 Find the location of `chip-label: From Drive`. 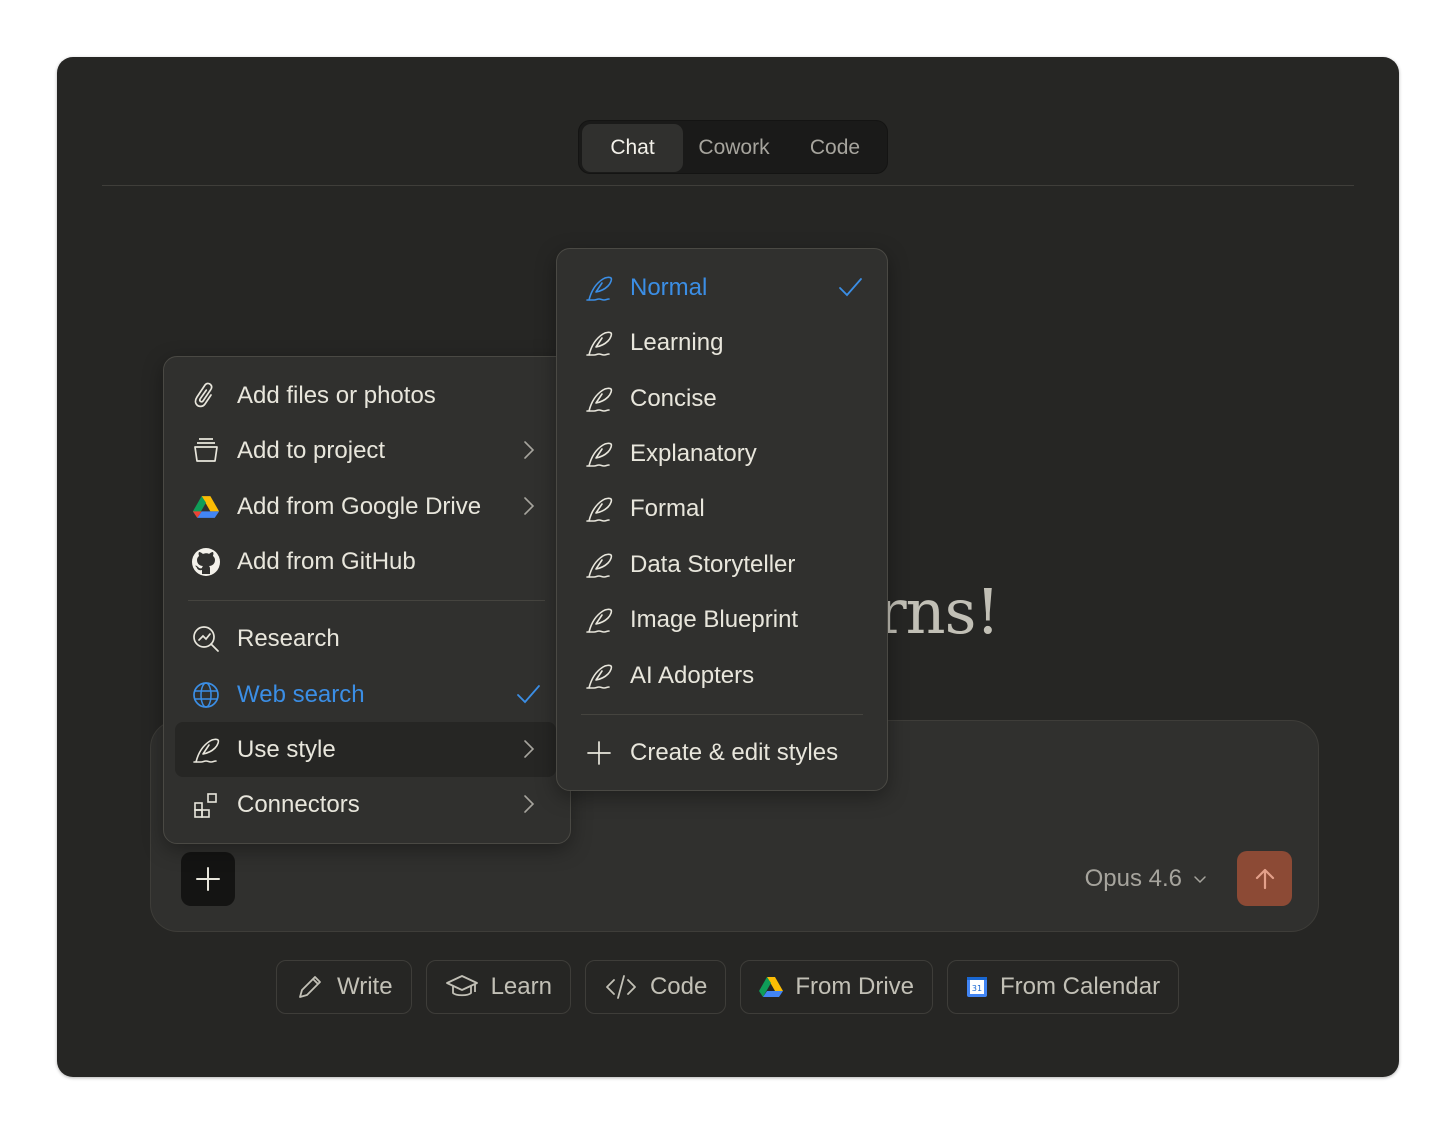

chip-label: From Drive is located at coordinates (854, 986).